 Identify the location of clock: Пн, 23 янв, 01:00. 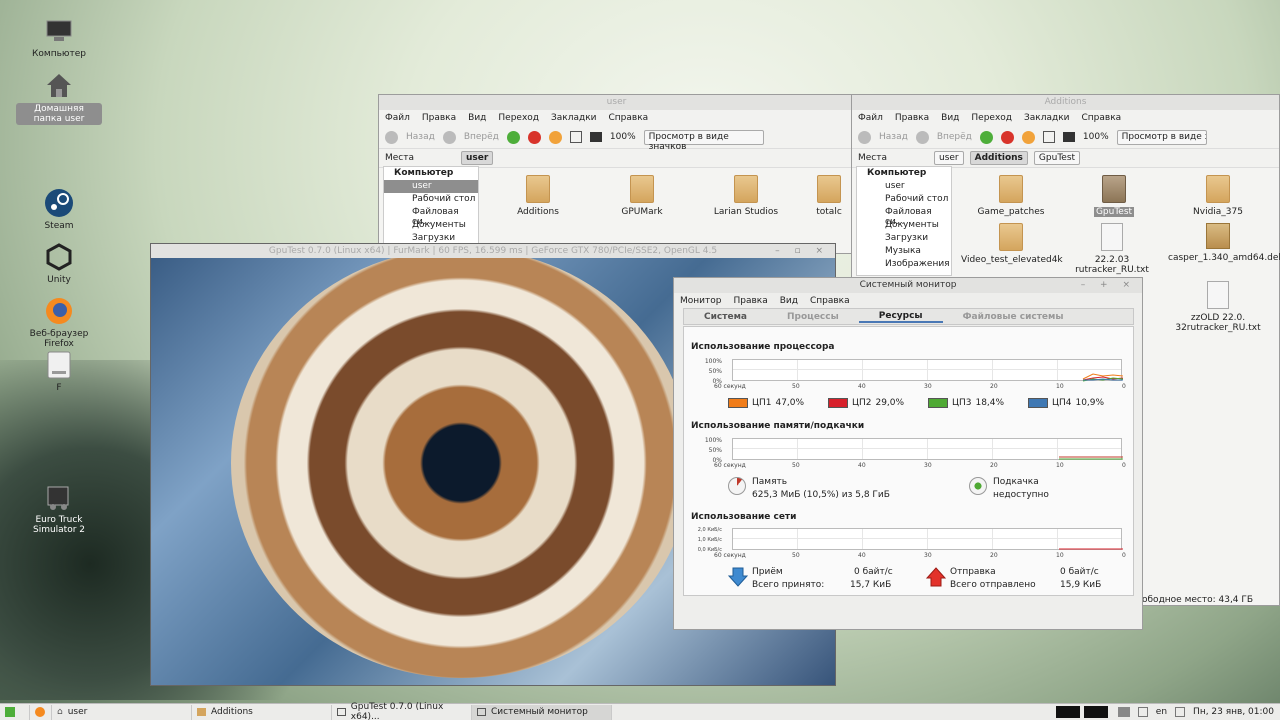
(1233, 712).